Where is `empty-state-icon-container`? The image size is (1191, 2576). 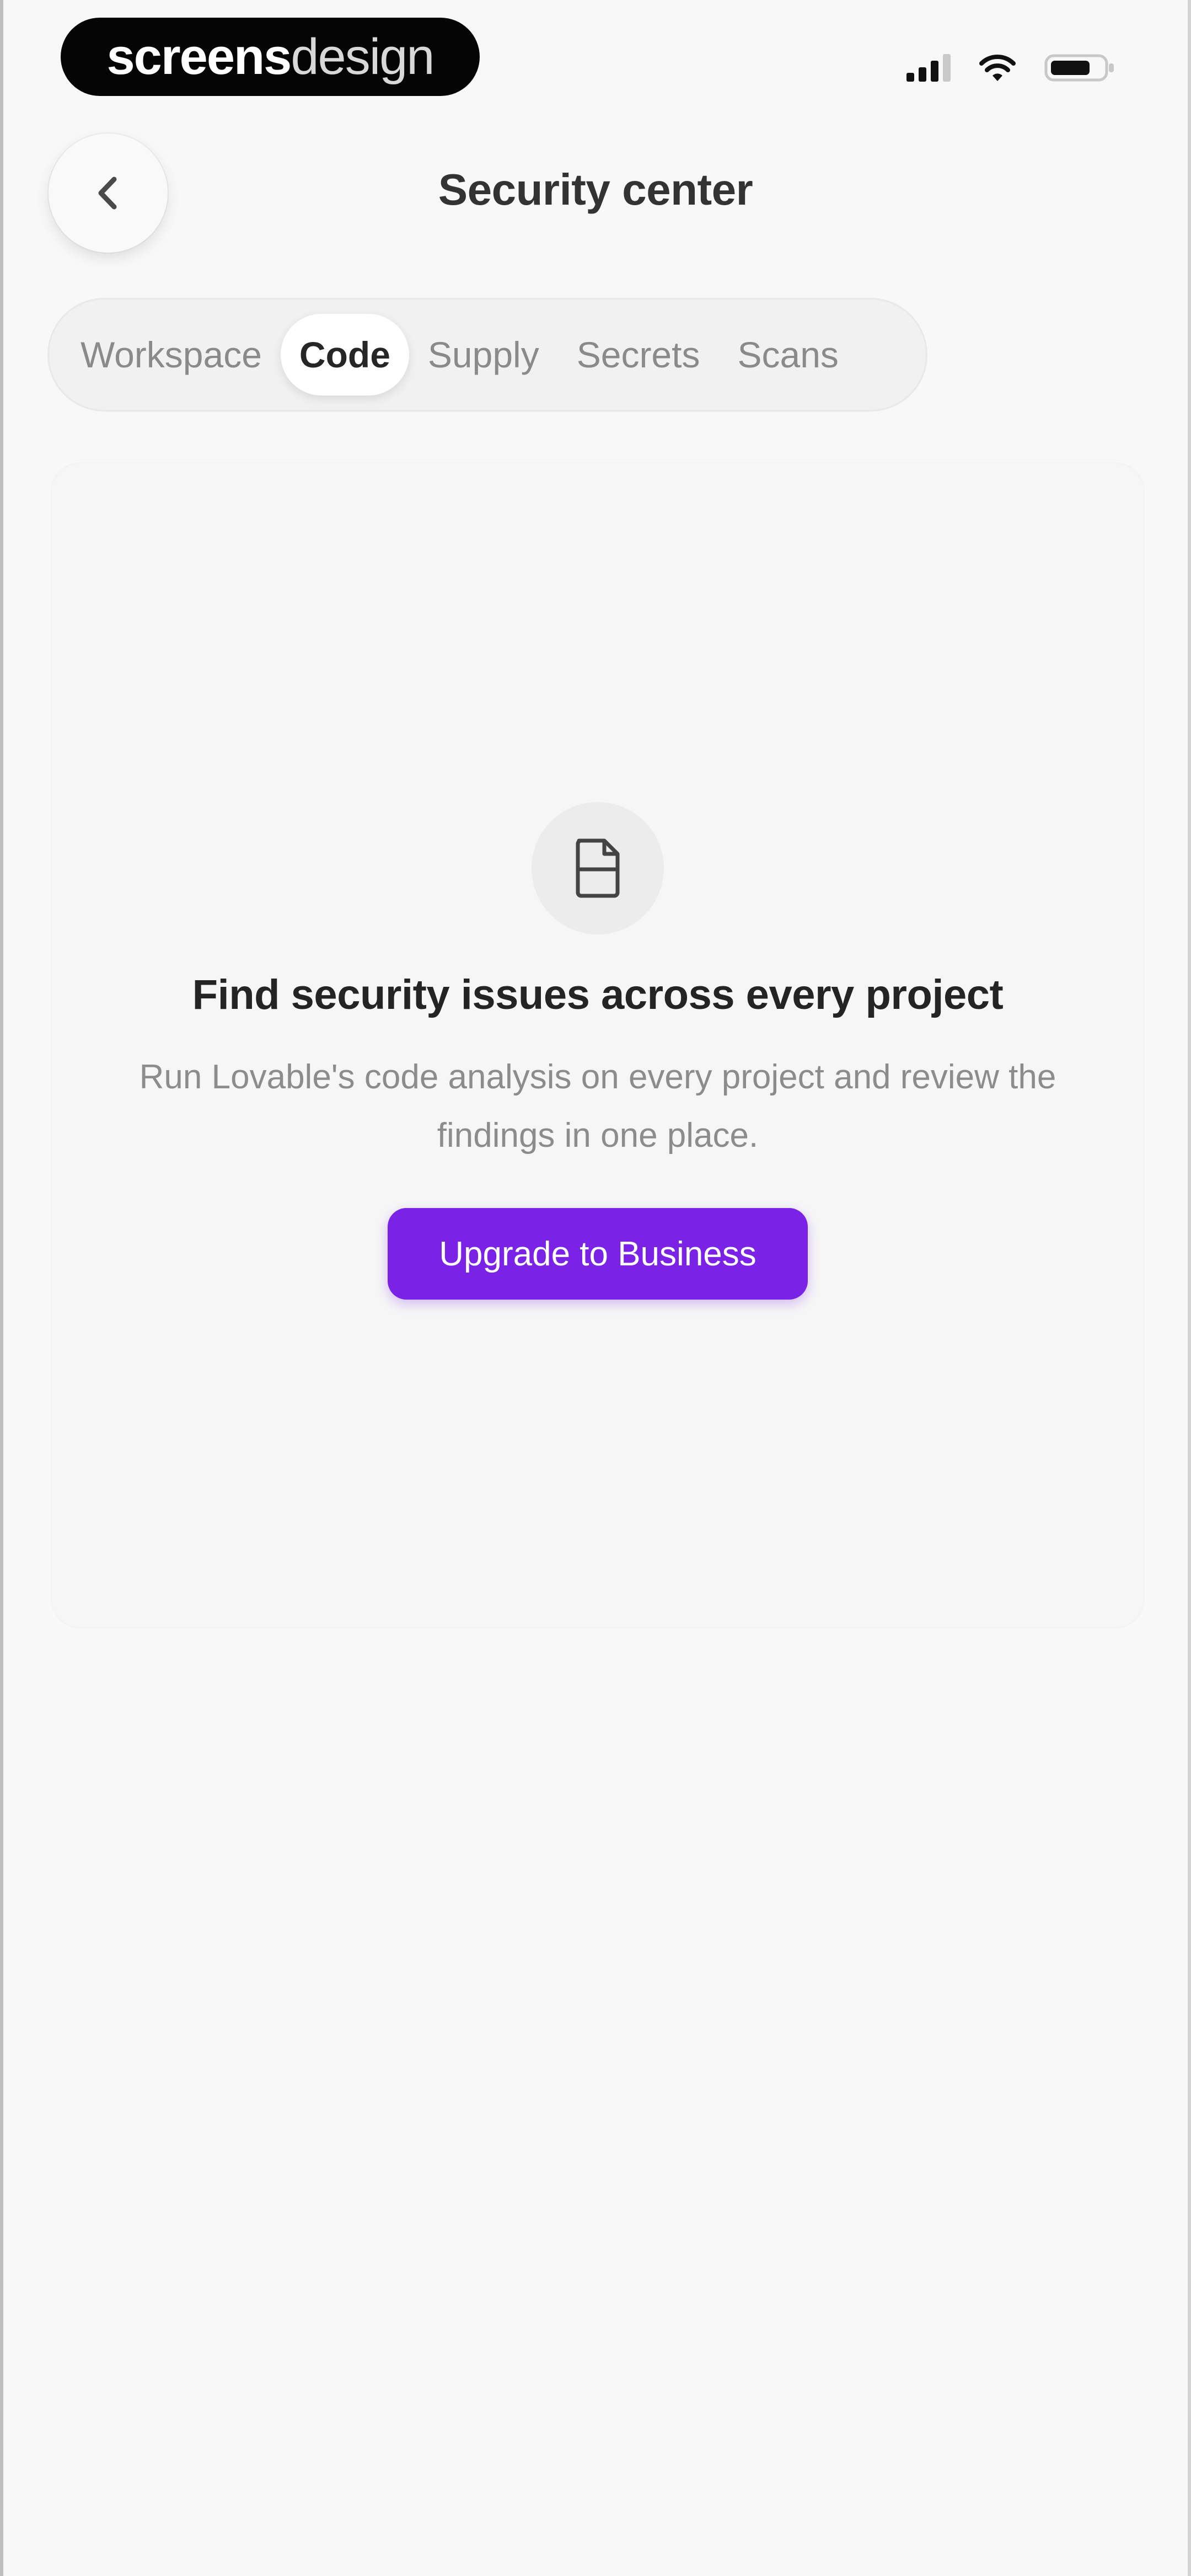 empty-state-icon-container is located at coordinates (598, 868).